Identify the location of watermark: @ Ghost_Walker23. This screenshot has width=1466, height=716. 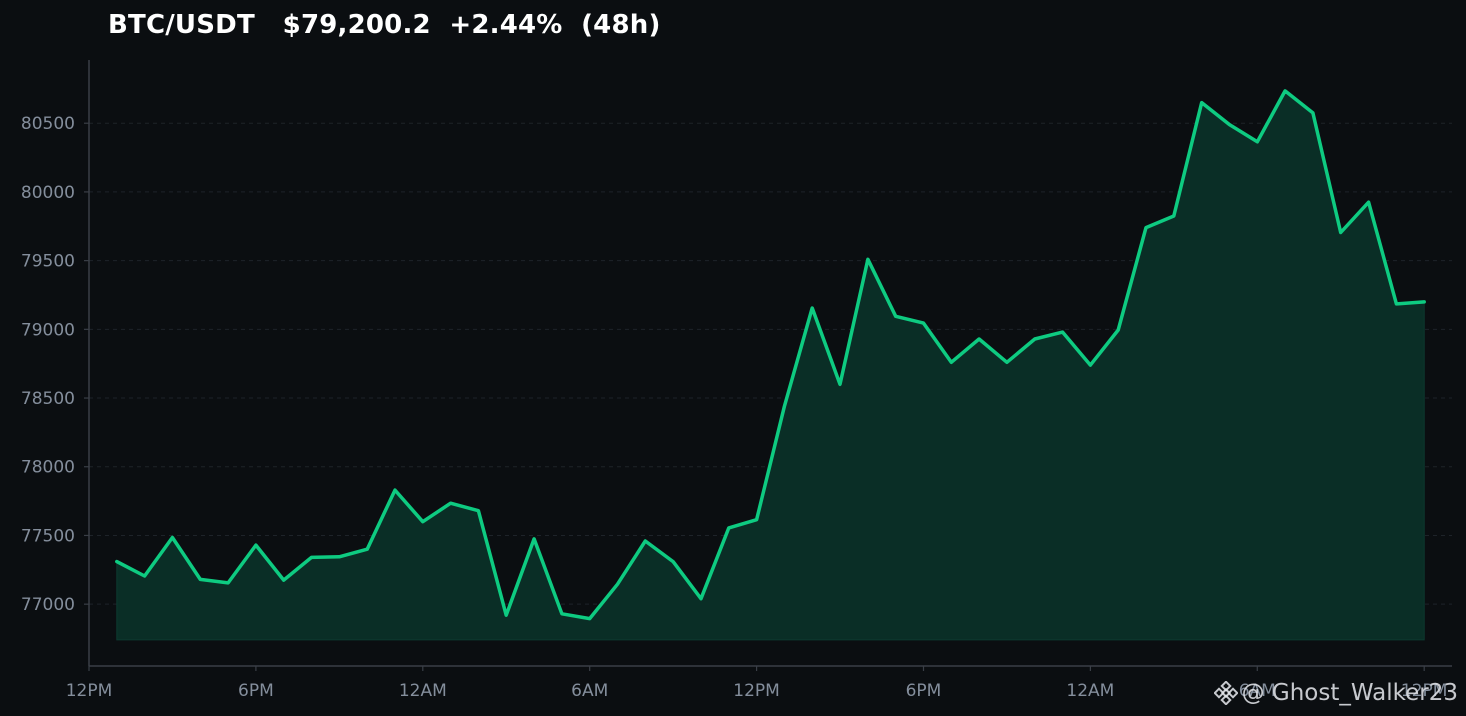
(1335, 693).